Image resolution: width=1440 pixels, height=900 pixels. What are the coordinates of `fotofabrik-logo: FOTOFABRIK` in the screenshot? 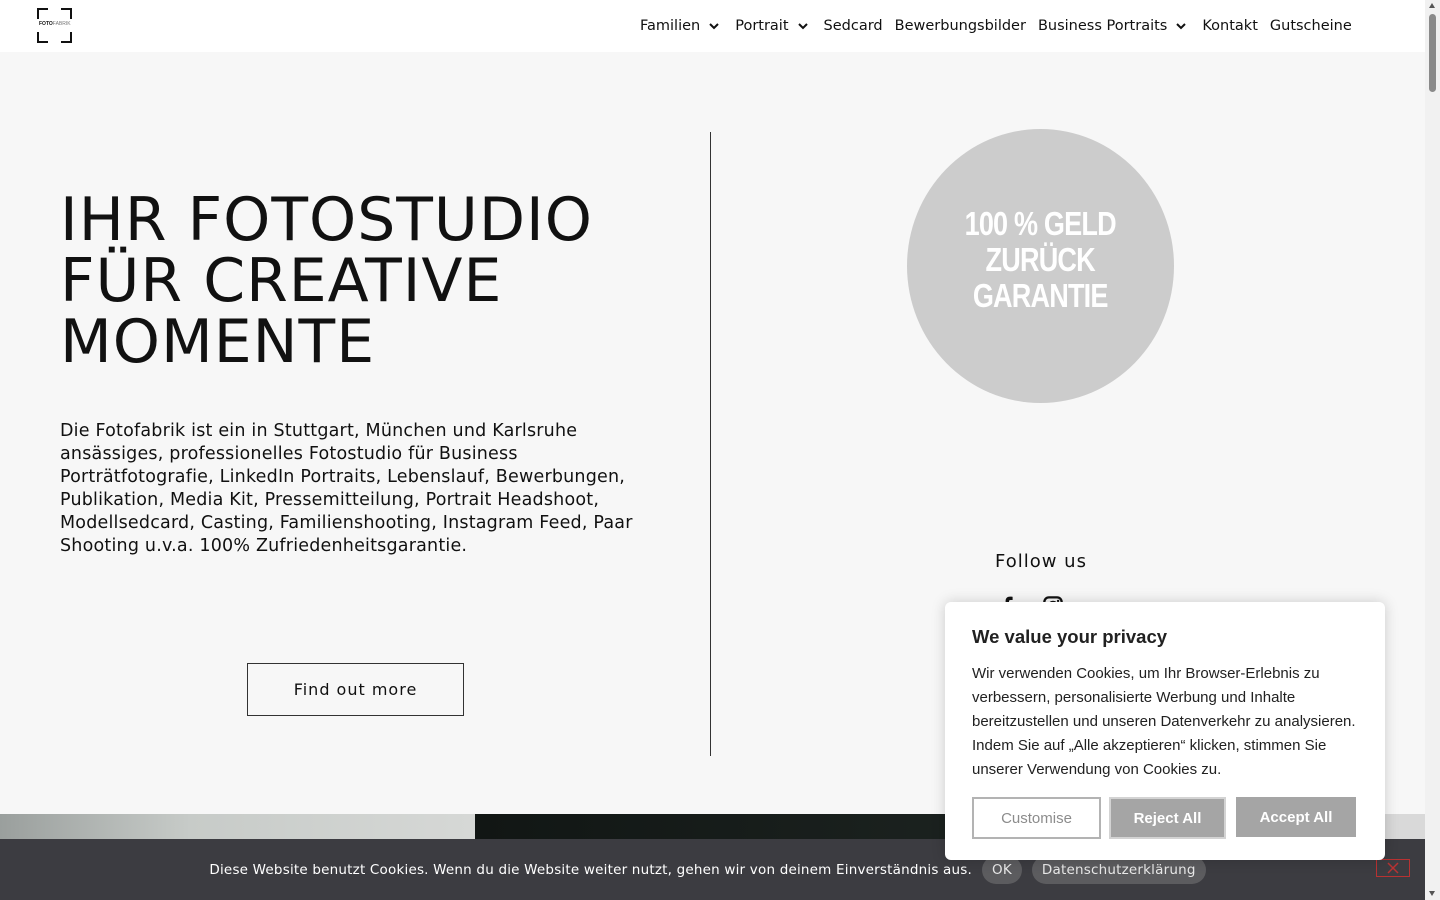 It's located at (54, 25).